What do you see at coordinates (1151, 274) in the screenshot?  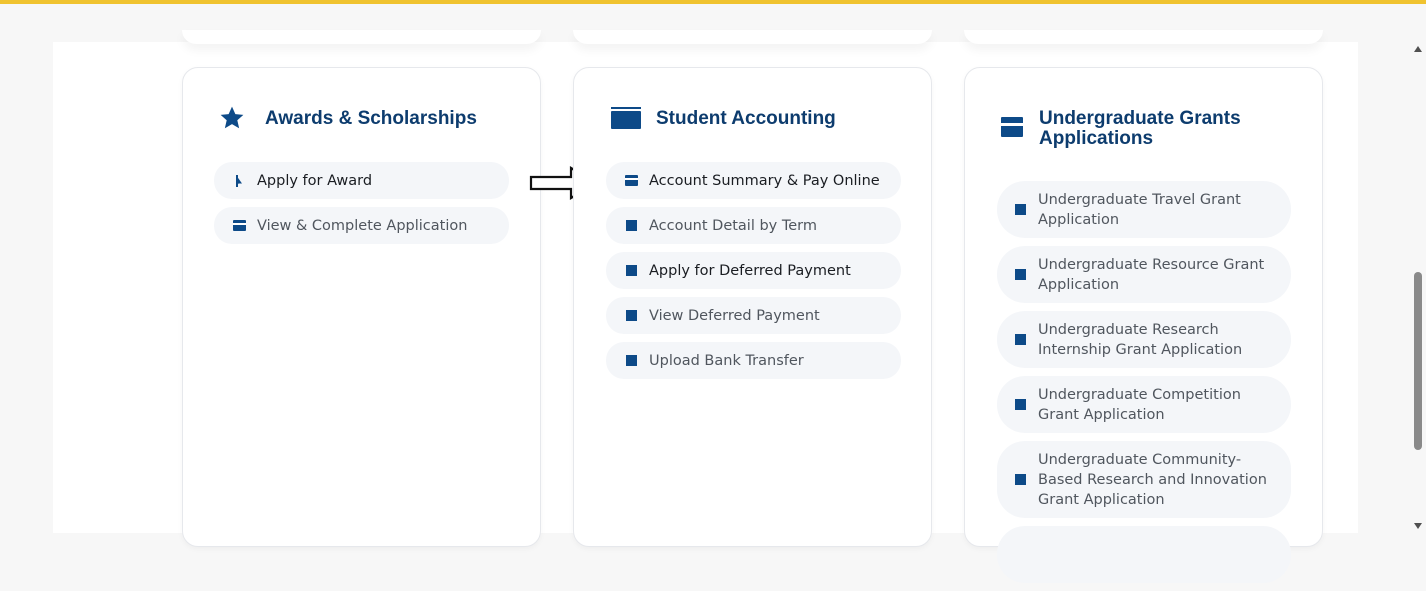 I see `item-label: Undergraduate Resource Grant Application` at bounding box center [1151, 274].